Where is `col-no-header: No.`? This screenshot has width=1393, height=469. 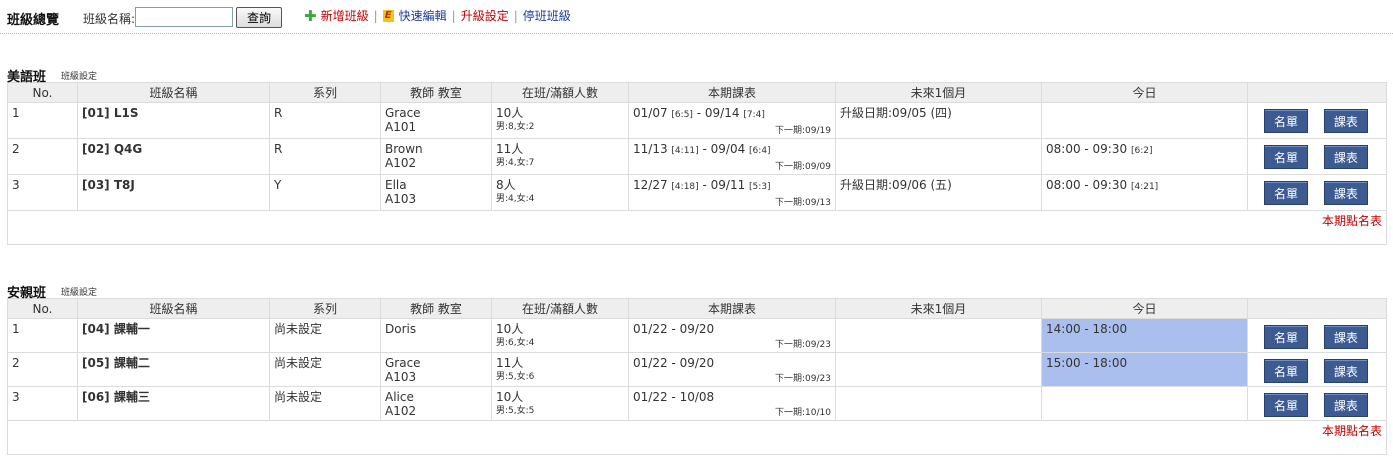
col-no-header: No. is located at coordinates (42, 92).